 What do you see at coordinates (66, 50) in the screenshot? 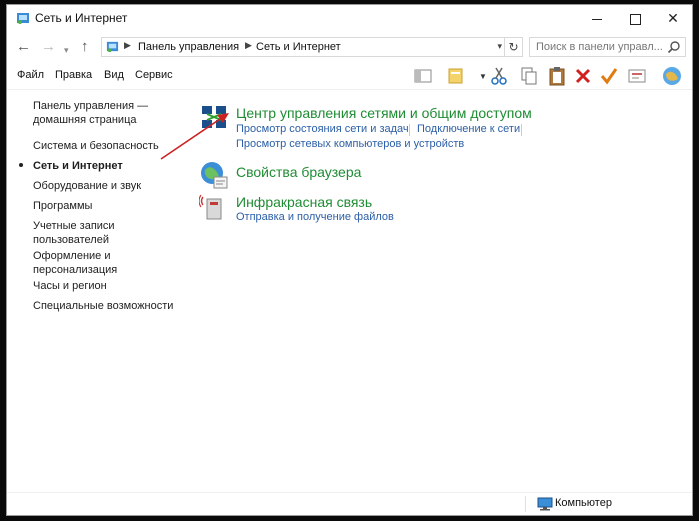
I see `recent-locations-chevron-icon: ▾` at bounding box center [66, 50].